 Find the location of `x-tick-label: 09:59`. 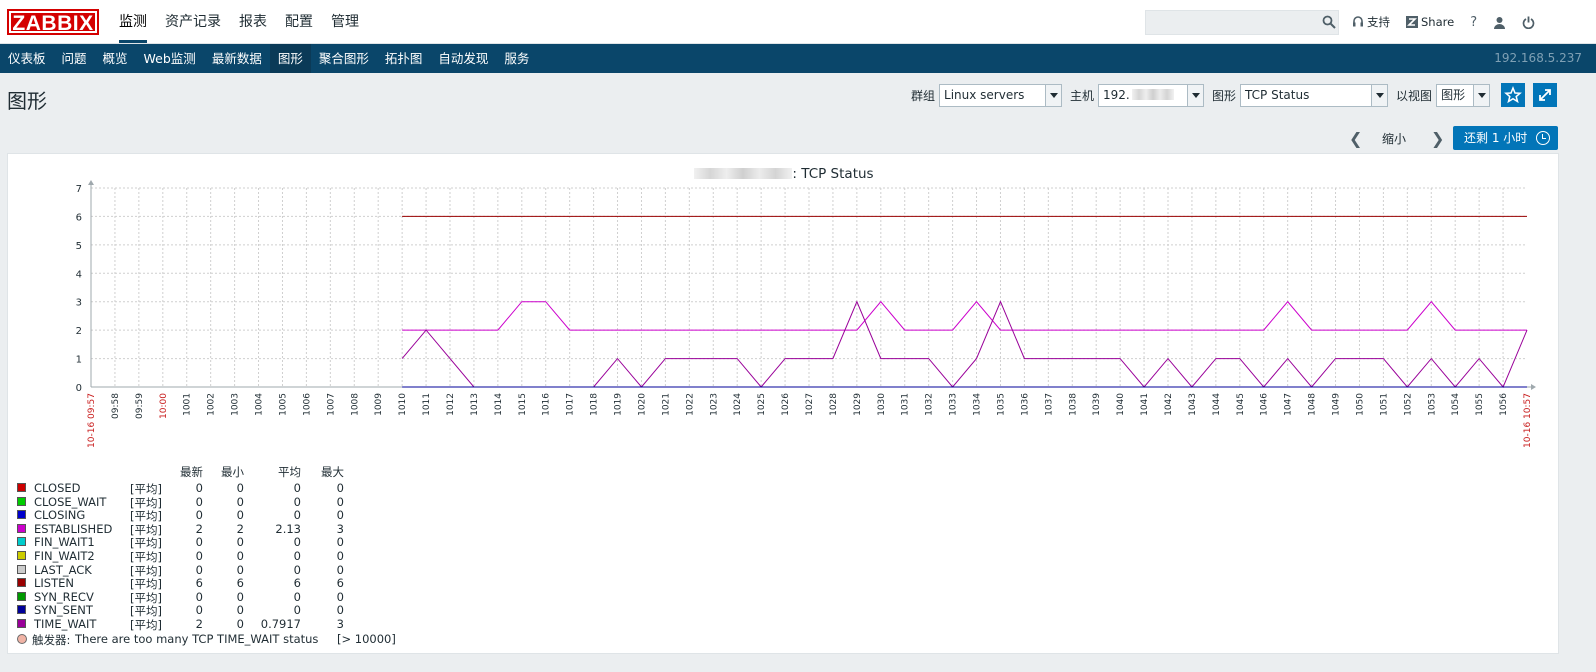

x-tick-label: 09:59 is located at coordinates (140, 406).